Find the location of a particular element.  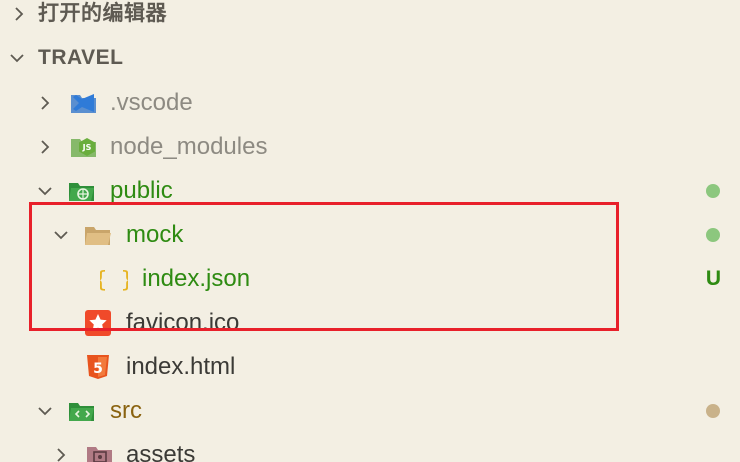

nodejs-folder-icon: JS is located at coordinates (84, 147).